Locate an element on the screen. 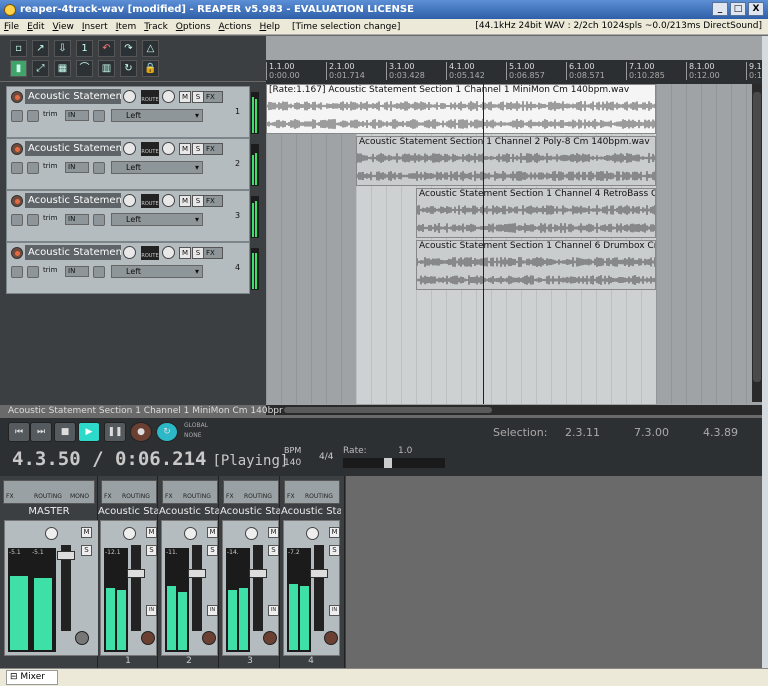  input-channel-select: Left is located at coordinates (157, 219).